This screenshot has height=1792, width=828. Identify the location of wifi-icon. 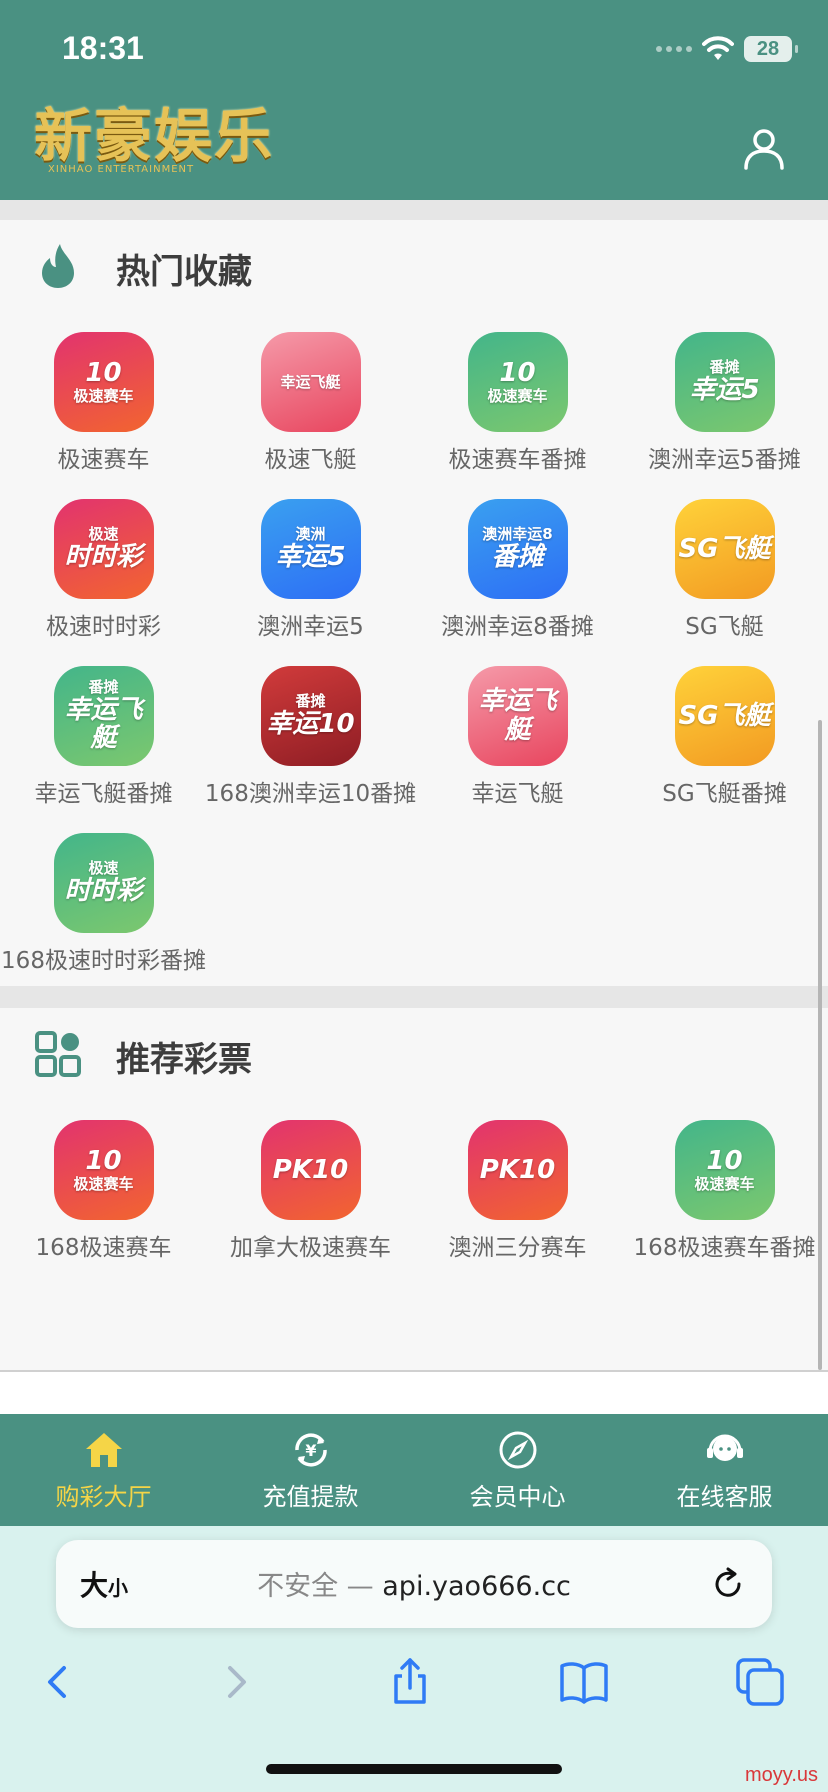
(718, 48).